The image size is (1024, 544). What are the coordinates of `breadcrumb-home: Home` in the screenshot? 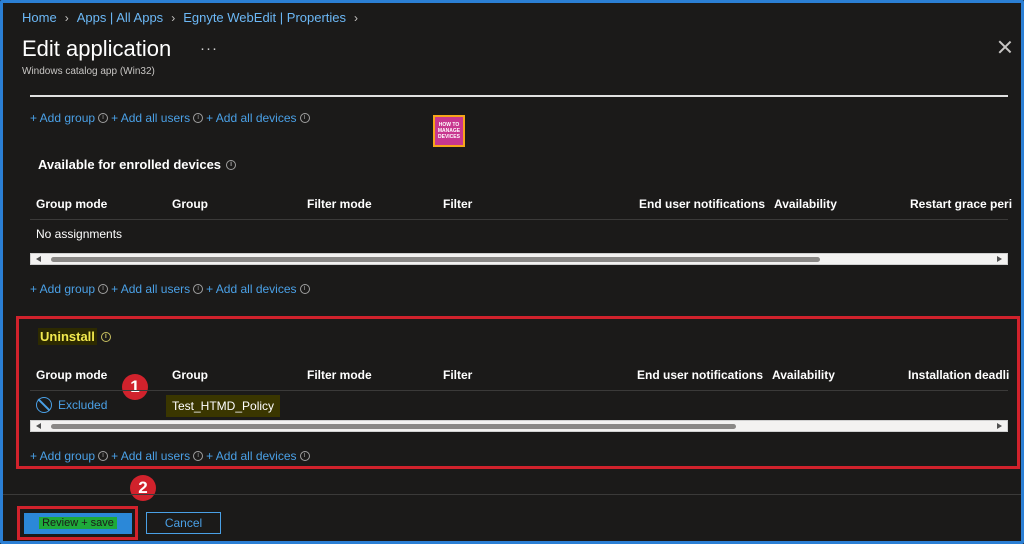 It's located at (39, 17).